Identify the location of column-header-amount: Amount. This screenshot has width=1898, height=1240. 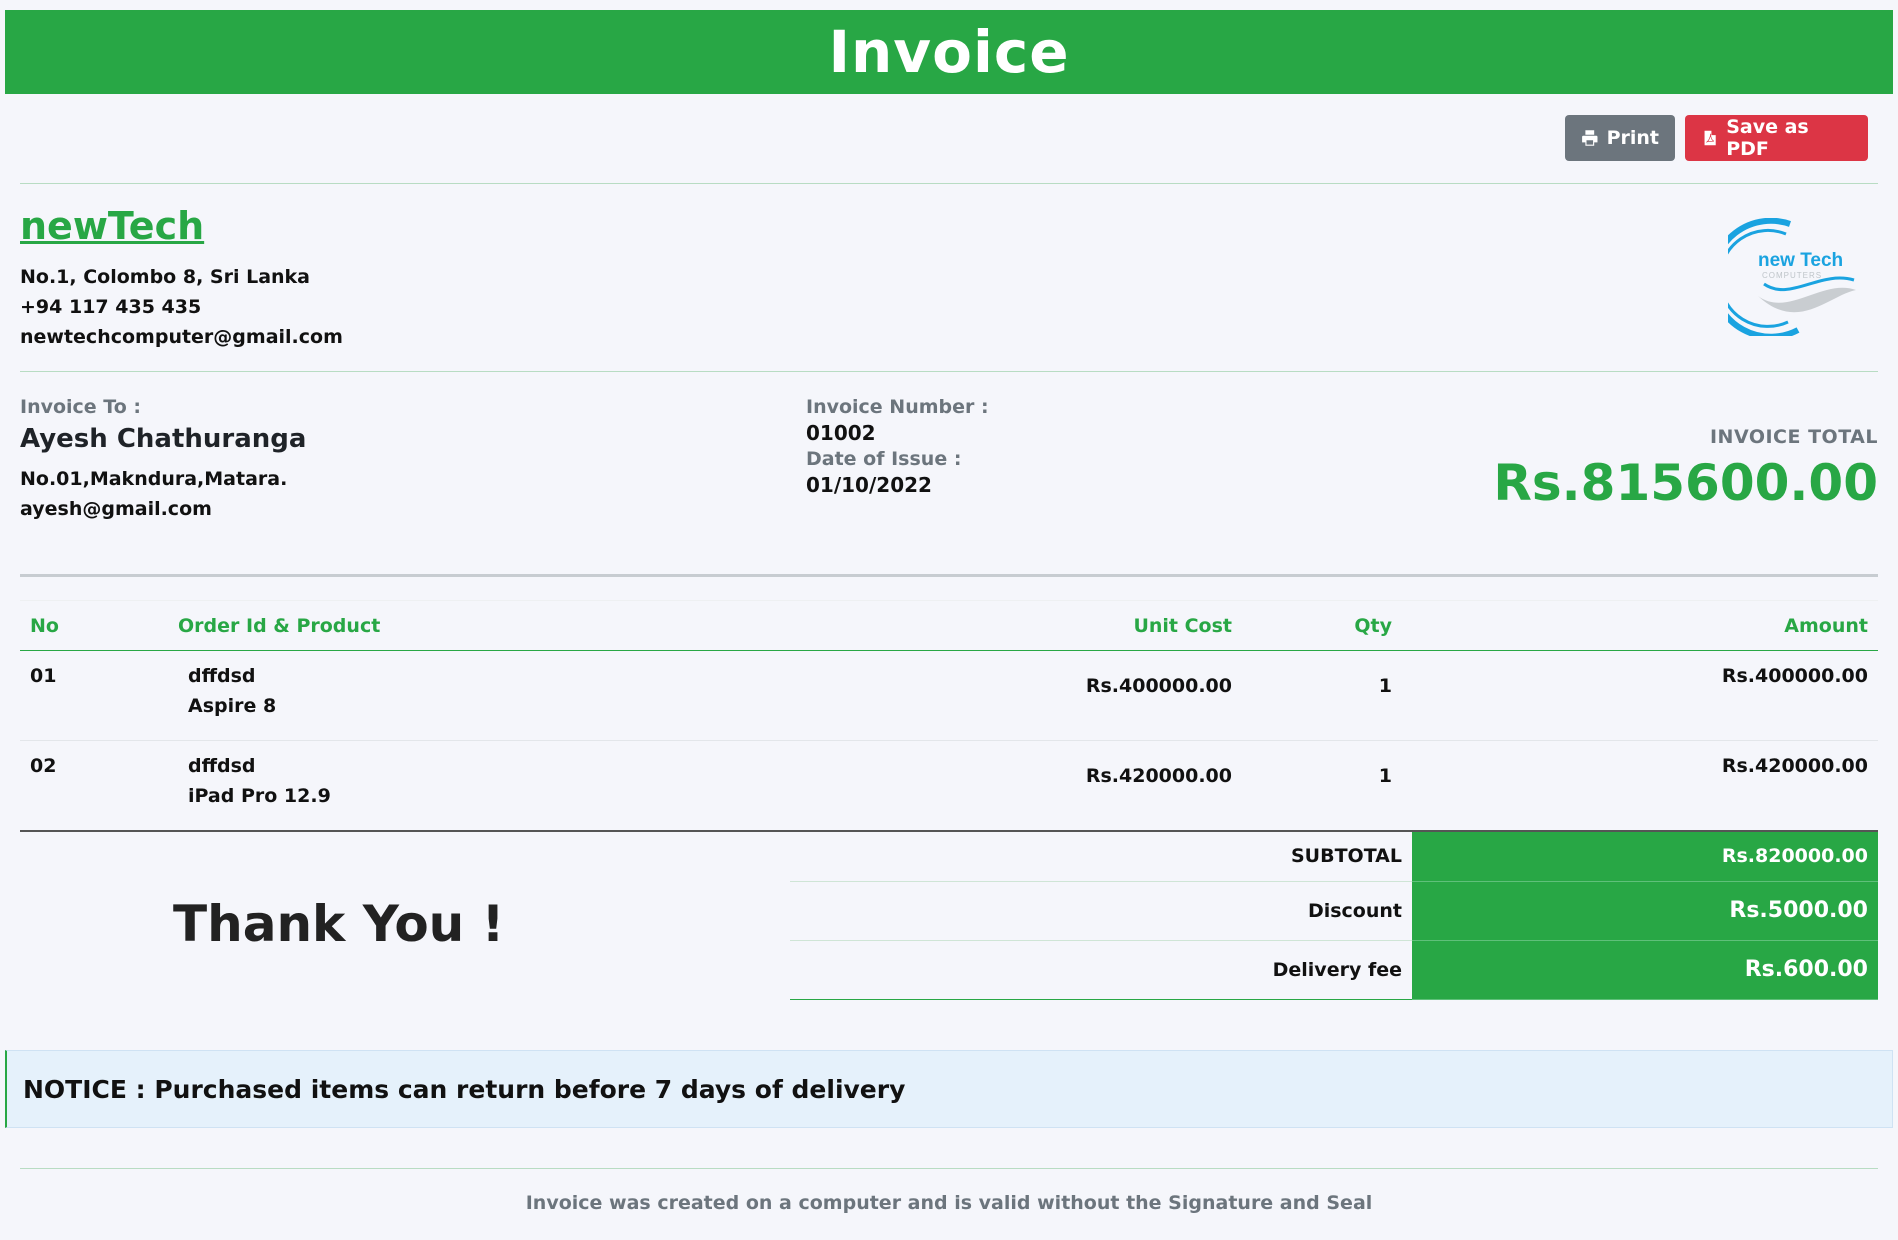
(1638, 625).